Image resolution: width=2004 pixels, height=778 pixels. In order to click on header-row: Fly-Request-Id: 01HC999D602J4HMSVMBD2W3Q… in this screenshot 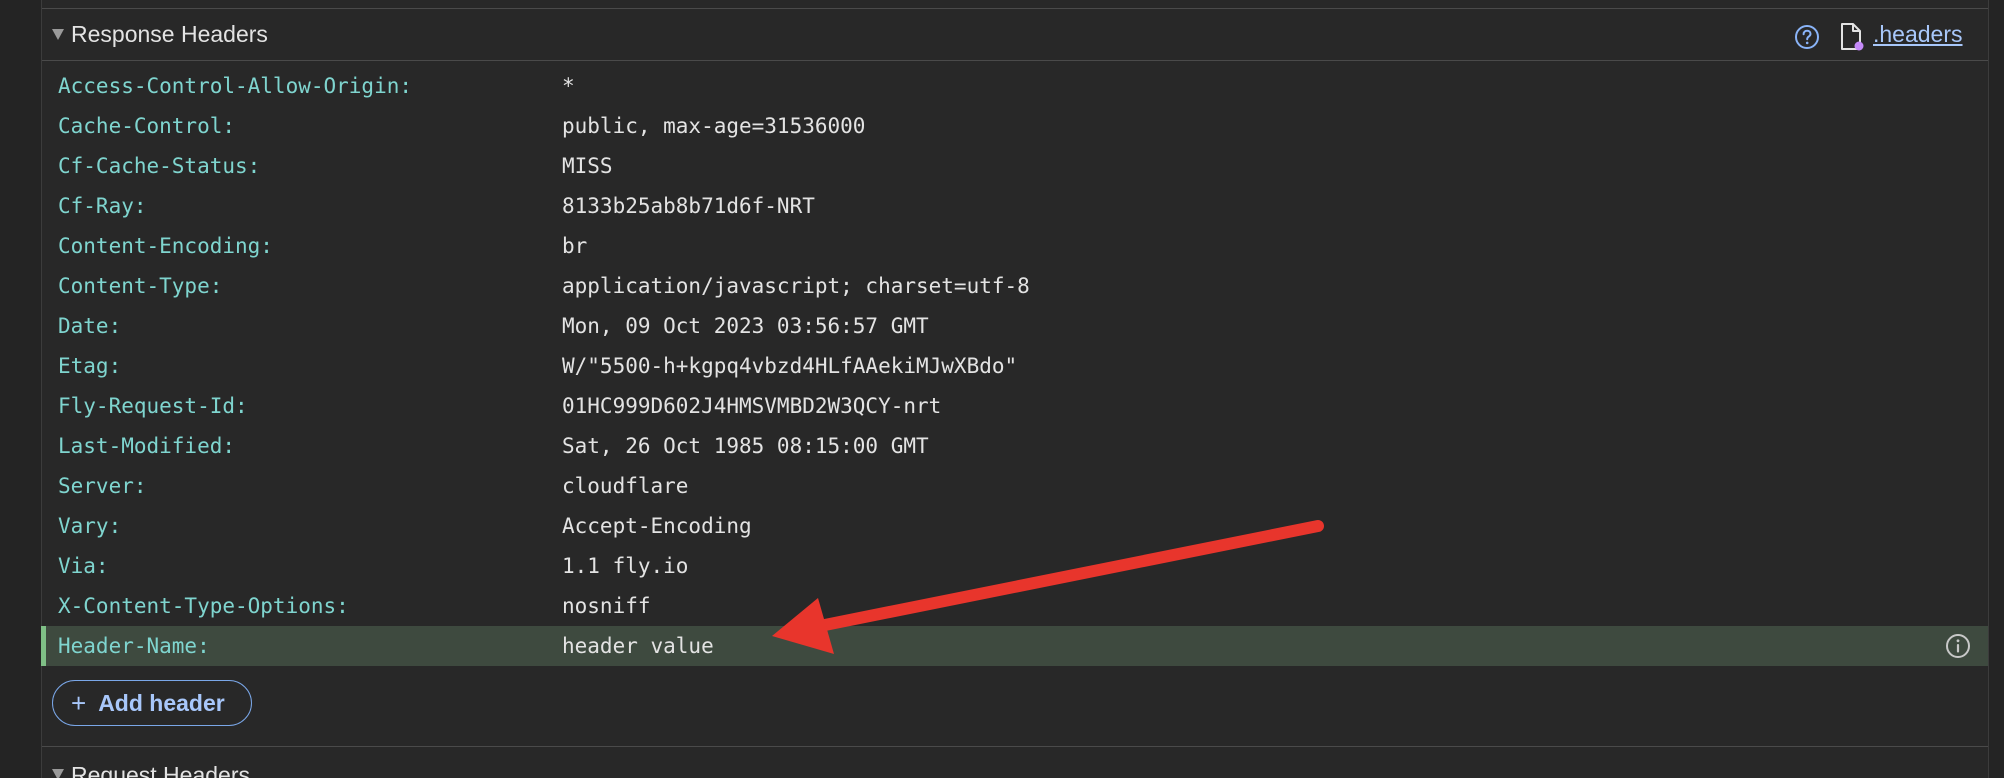, I will do `click(1015, 406)`.